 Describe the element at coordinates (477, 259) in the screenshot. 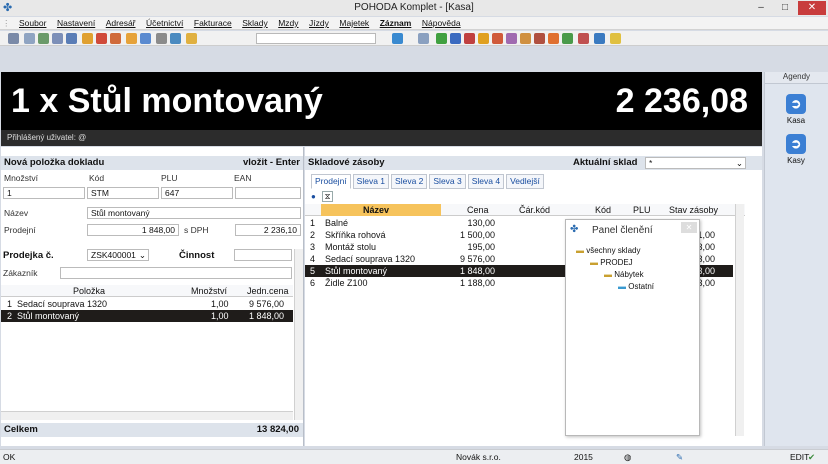

I see `stock-cell-price: 9 576,00` at that location.